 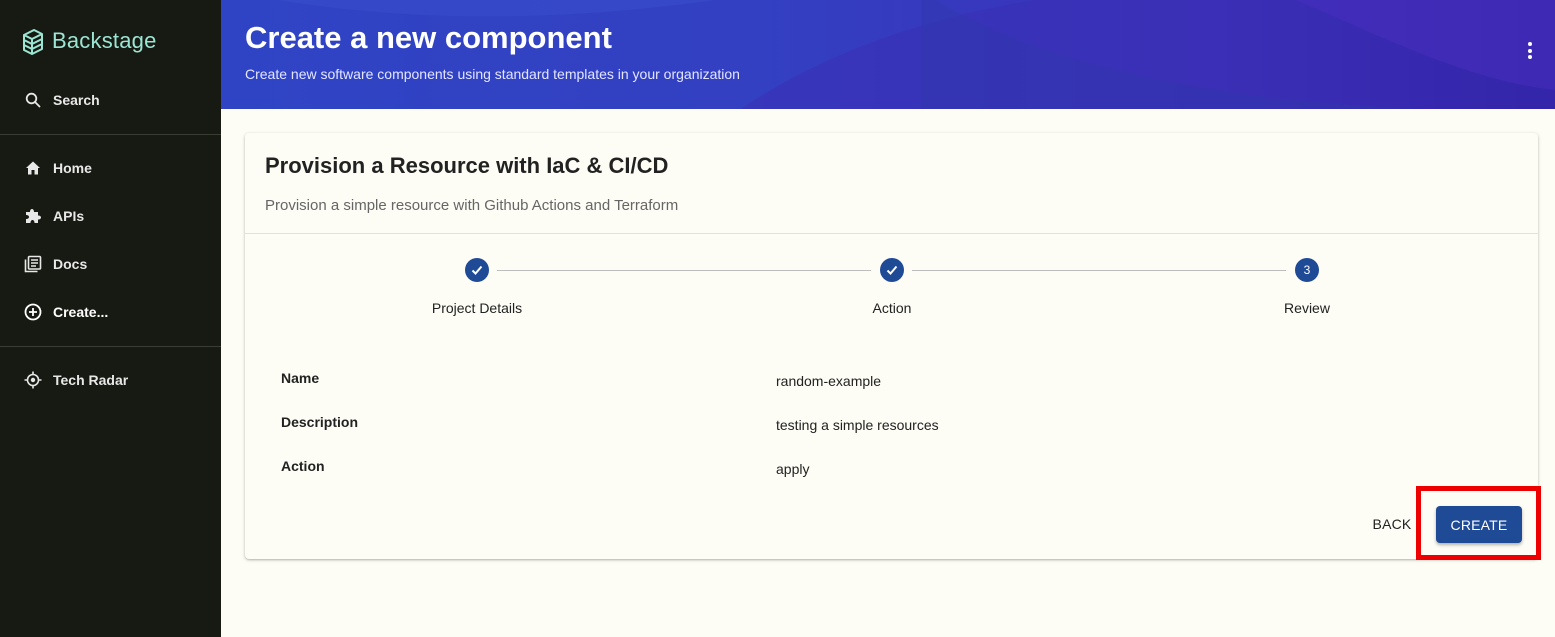 I want to click on sidebar-item-tech-radar: Tech Radar, so click(x=110, y=380).